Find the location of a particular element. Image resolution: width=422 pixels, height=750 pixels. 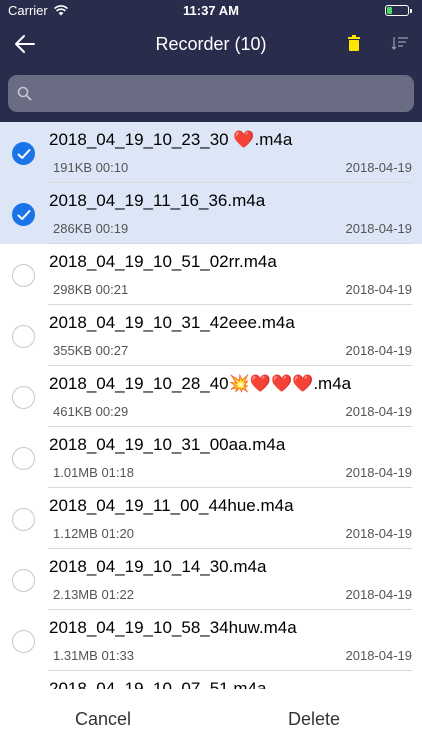

recording-meta: 1.31MB 01:33 is located at coordinates (93, 655).